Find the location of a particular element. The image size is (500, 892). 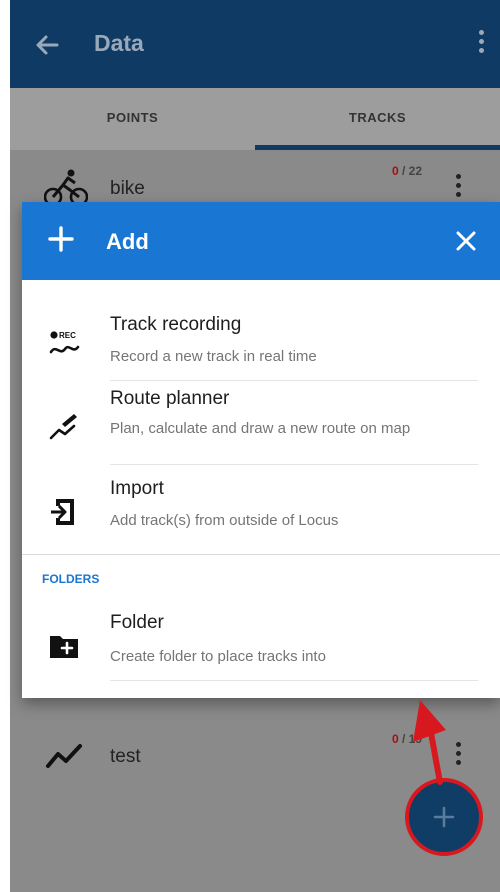

menu-item-subtitle: Create folder to place tracks into is located at coordinates (218, 656).